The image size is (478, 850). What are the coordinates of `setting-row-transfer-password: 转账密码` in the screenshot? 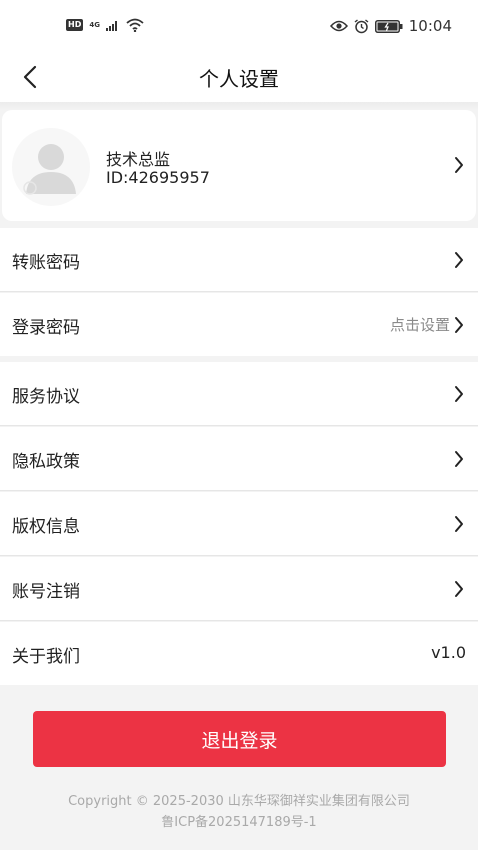 It's located at (239, 259).